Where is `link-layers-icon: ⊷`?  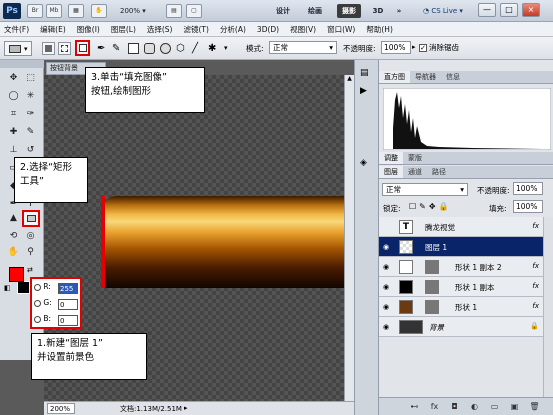 link-layers-icon: ⊷ is located at coordinates (414, 407).